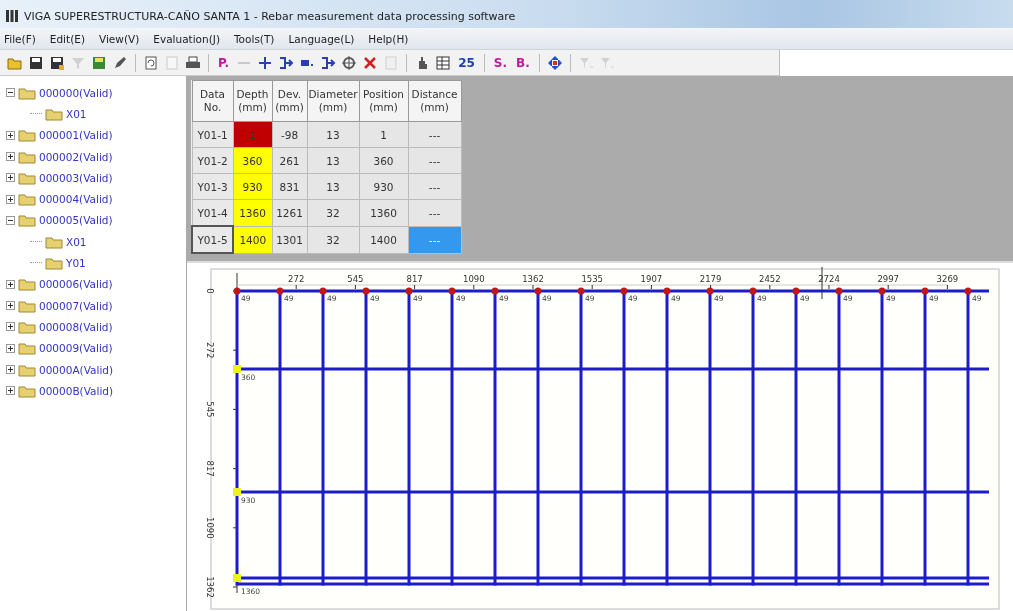  Describe the element at coordinates (384, 101) in the screenshot. I see `column-header: Position (mm)` at that location.